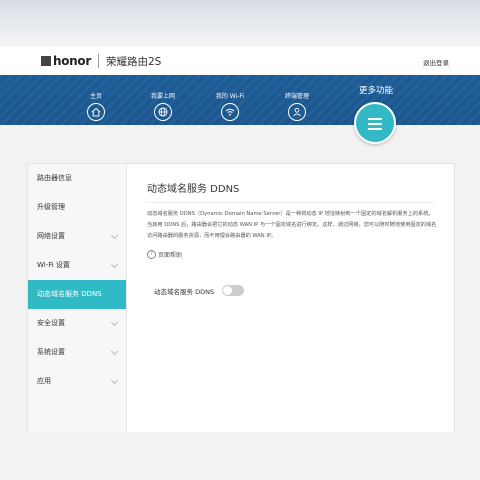 The height and width of the screenshot is (480, 480). Describe the element at coordinates (233, 290) in the screenshot. I see `ddns-toggle-switch` at that location.